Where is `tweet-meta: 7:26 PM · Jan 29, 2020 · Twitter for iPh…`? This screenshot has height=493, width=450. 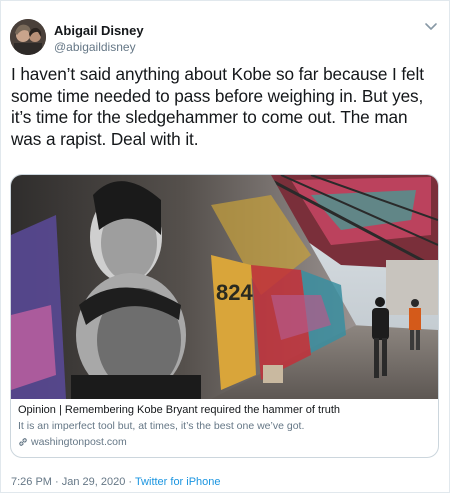
tweet-meta: 7:26 PM · Jan 29, 2020 · Twitter for iPh… is located at coordinates (116, 482).